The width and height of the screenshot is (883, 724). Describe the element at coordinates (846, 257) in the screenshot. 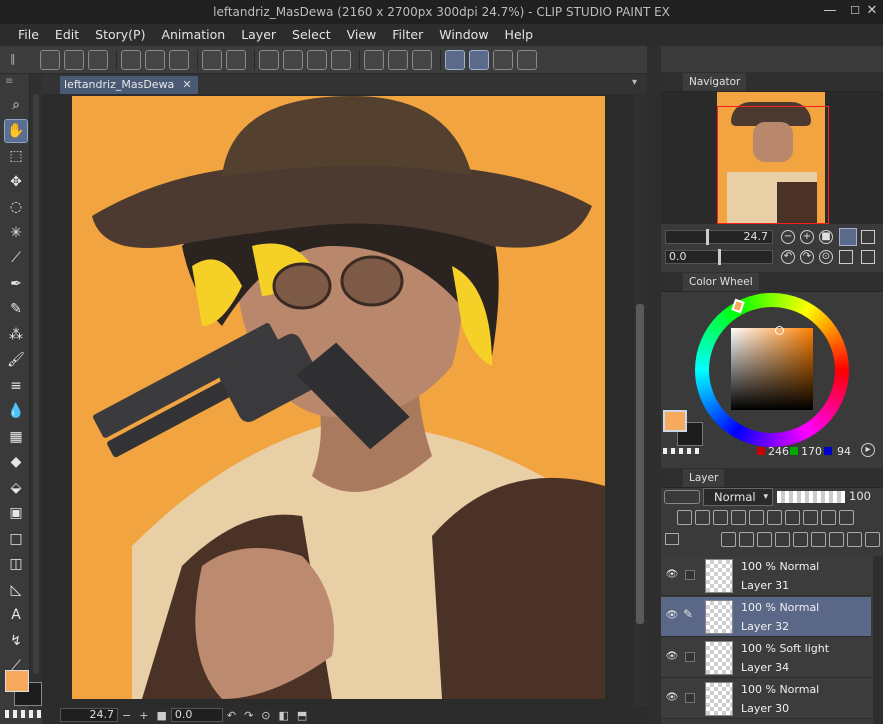

I see `navigator-flip-h-icon` at that location.